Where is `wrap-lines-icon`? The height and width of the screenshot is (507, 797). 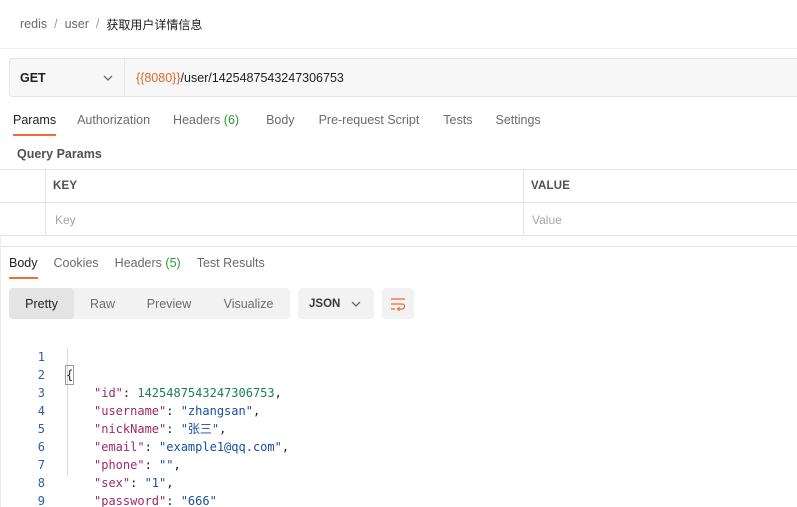 wrap-lines-icon is located at coordinates (398, 304).